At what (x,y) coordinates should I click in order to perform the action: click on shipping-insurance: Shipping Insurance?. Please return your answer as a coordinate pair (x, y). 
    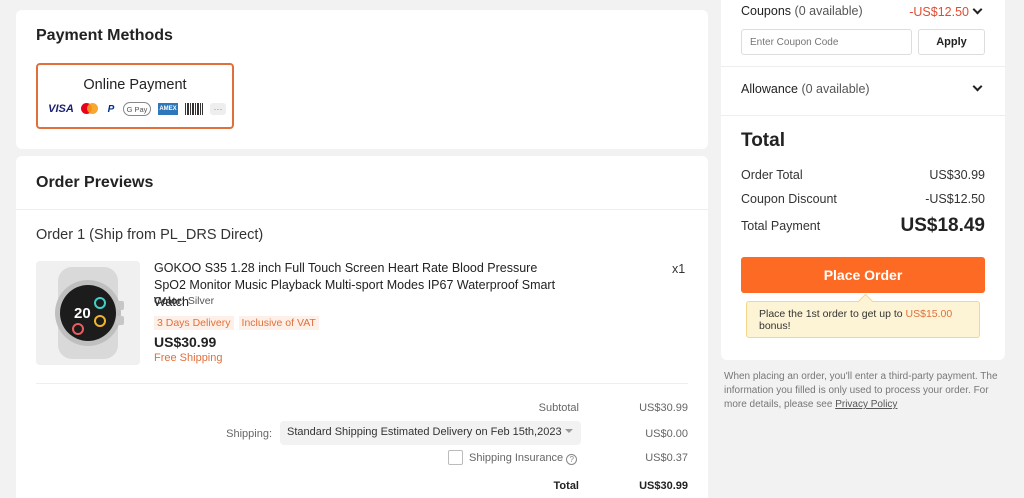
    Looking at the image, I should click on (523, 458).